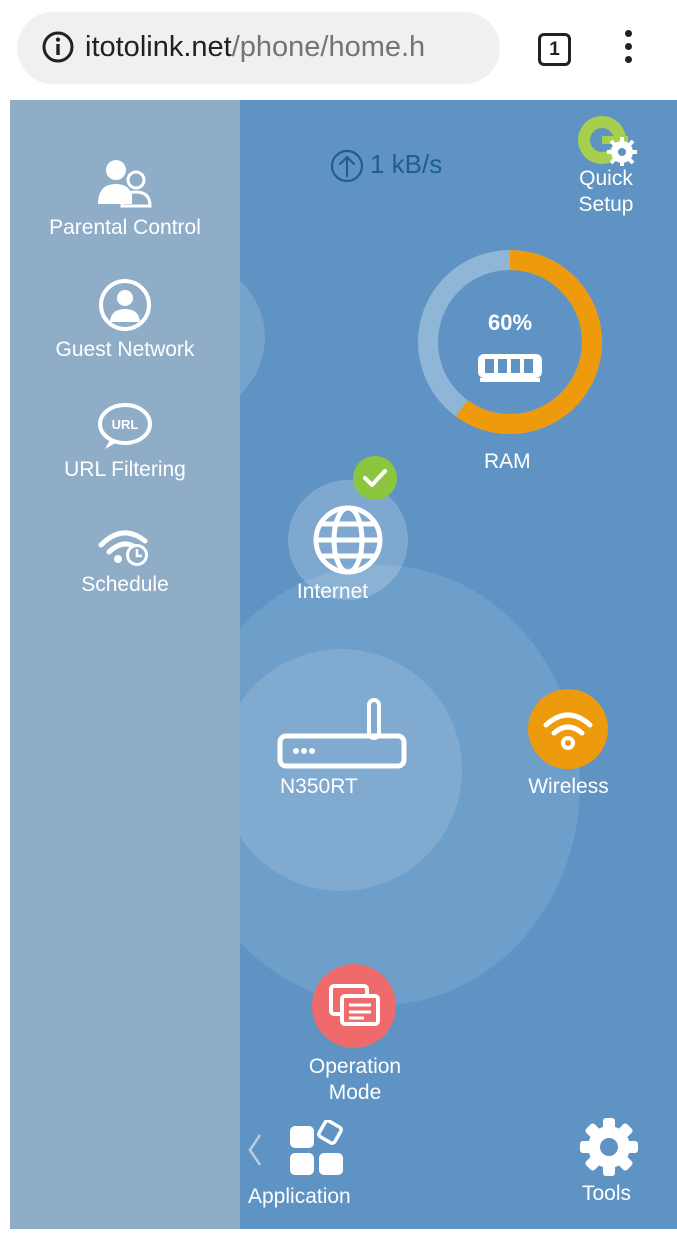  What do you see at coordinates (554, 49) in the screenshot?
I see `tab-switcher-button: 1` at bounding box center [554, 49].